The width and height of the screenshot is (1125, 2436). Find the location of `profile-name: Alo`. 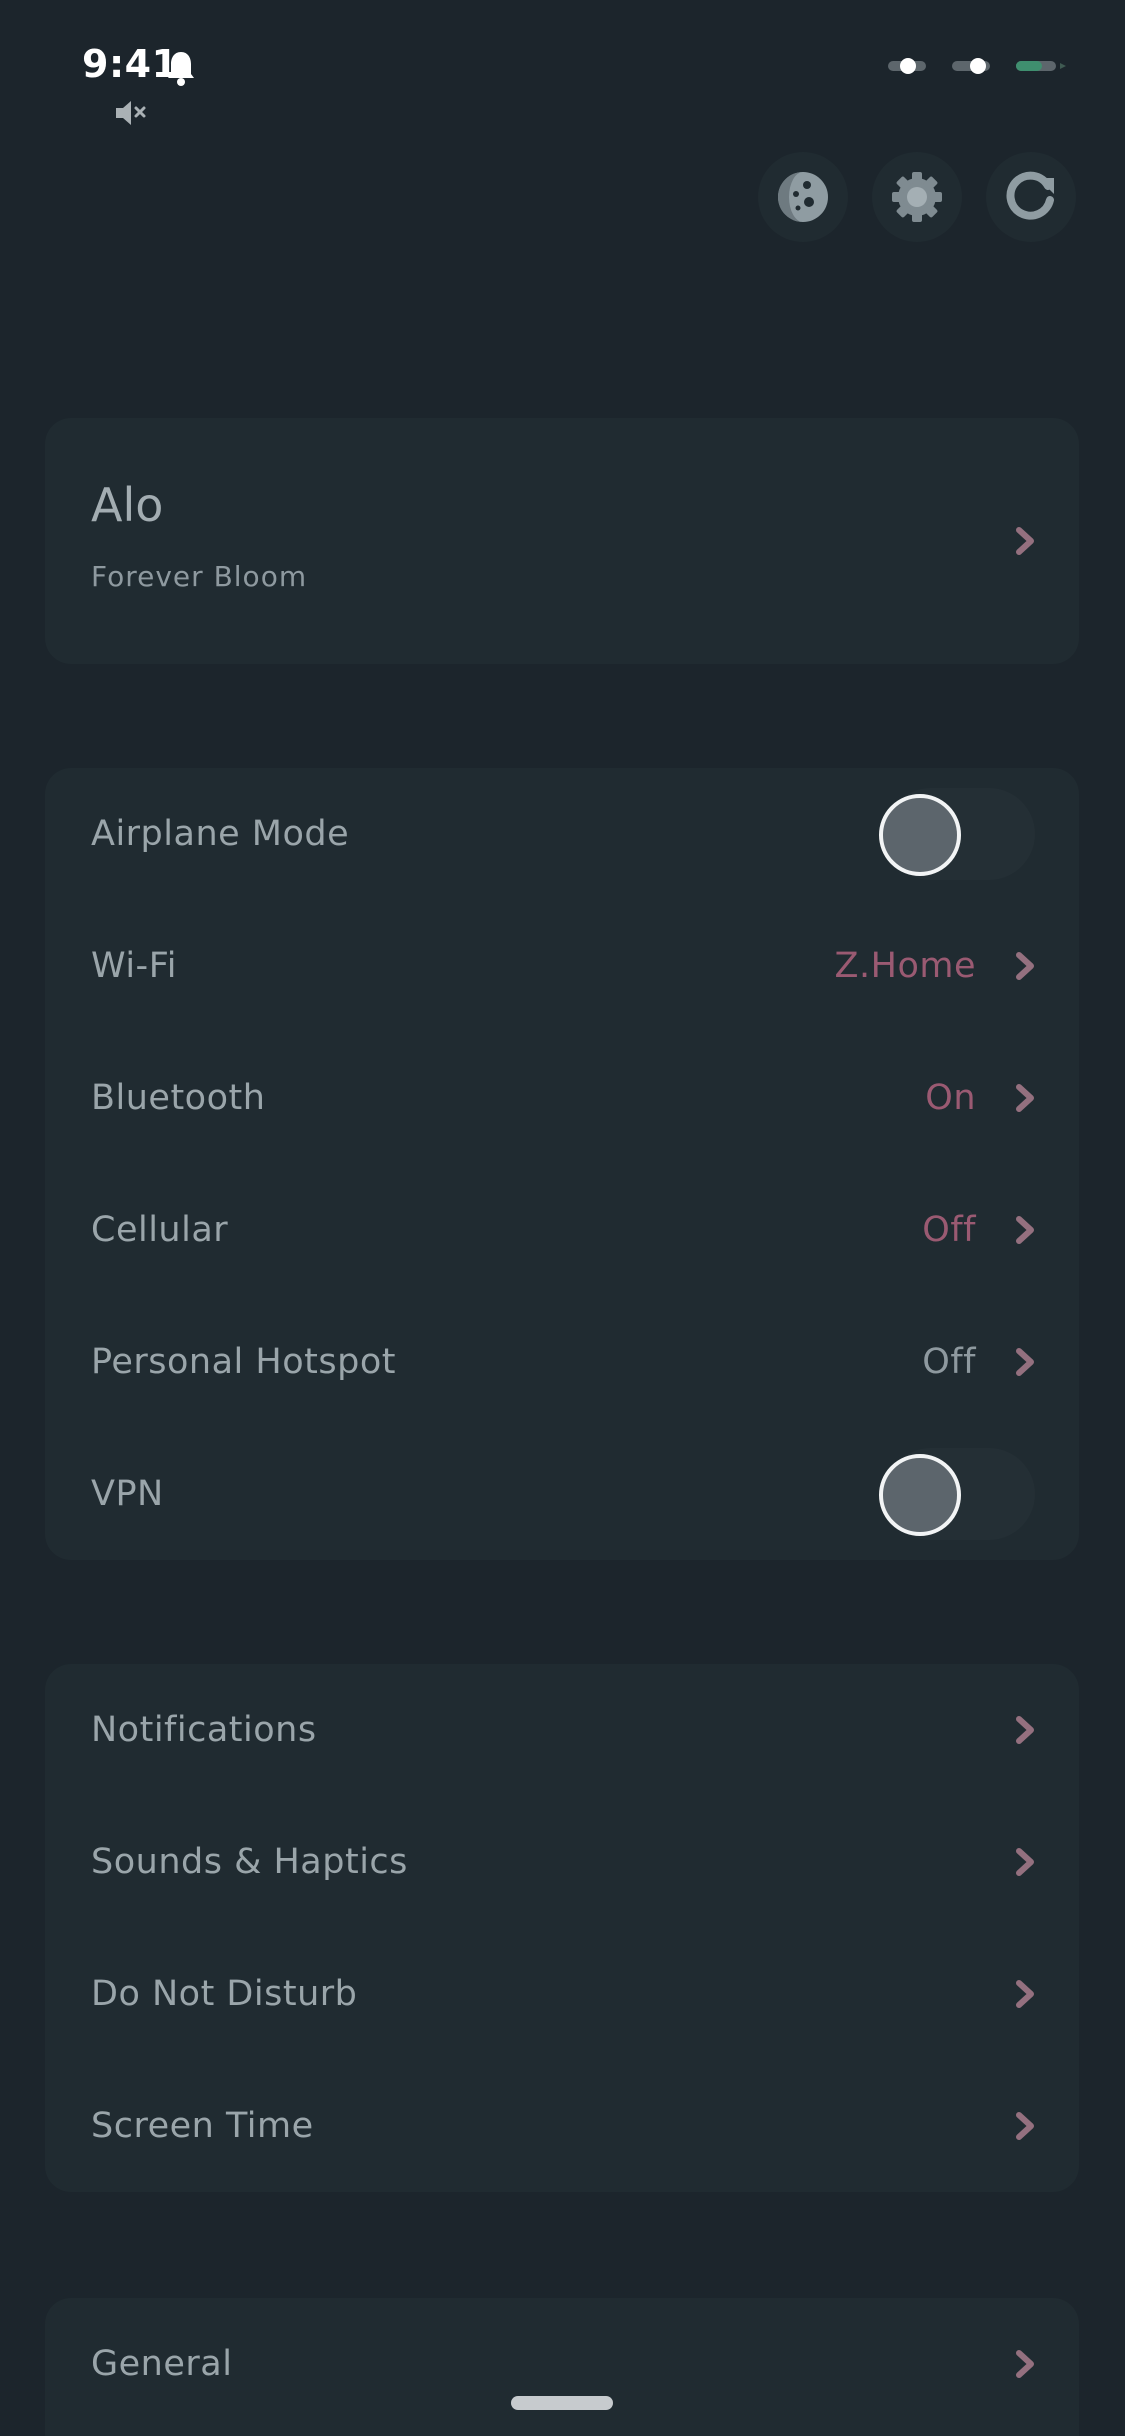

profile-name: Alo is located at coordinates (127, 505).